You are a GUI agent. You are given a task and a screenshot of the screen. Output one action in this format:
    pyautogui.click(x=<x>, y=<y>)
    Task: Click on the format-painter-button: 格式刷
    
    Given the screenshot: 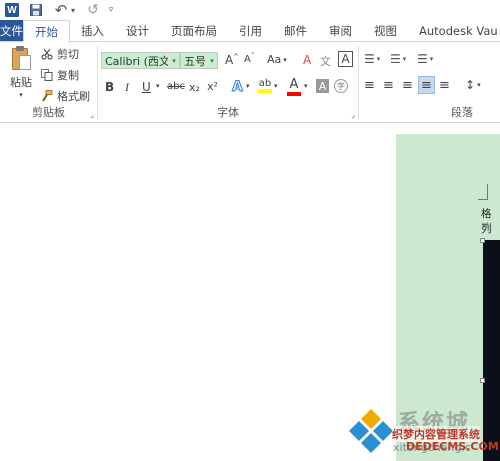 What is the action you would take?
    pyautogui.click(x=65, y=96)
    